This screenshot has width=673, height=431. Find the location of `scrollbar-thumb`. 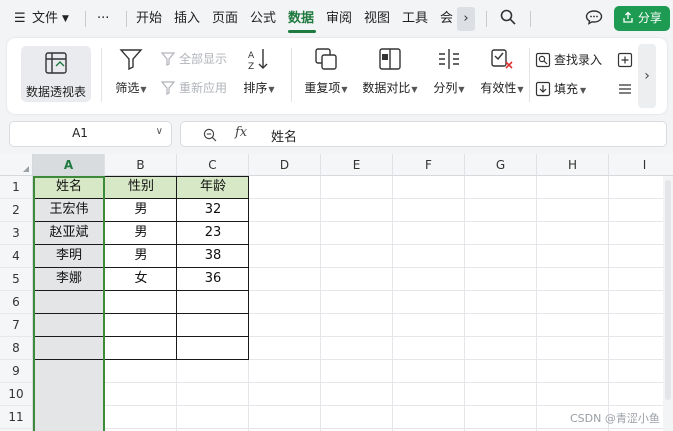

scrollbar-thumb is located at coordinates (668, 290).